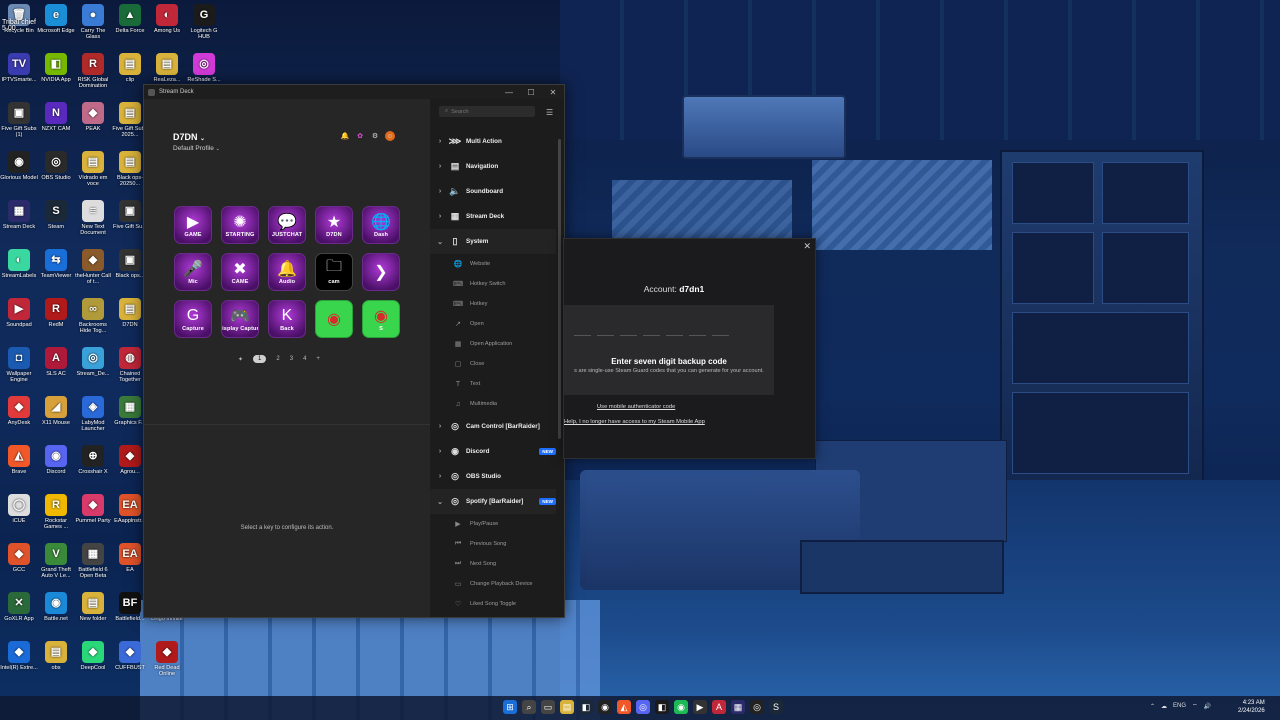 The image size is (1280, 720). I want to click on sidebar-scrollbar, so click(559, 289).